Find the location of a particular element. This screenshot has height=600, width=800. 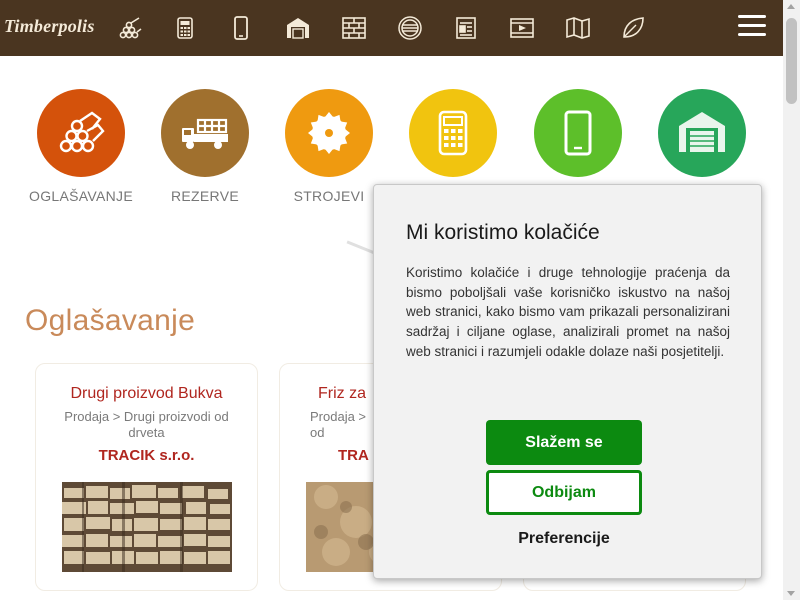

scroll-up-arrow-icon is located at coordinates (791, 6).